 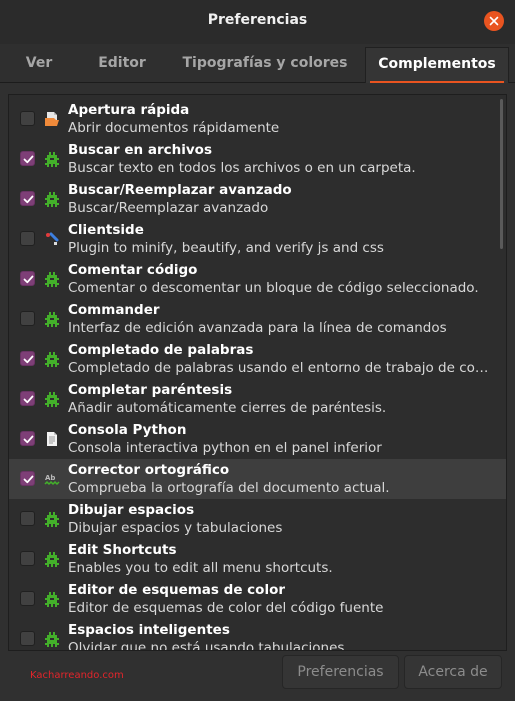 I want to click on plugin-name: Edit Shortcuts, so click(x=122, y=550).